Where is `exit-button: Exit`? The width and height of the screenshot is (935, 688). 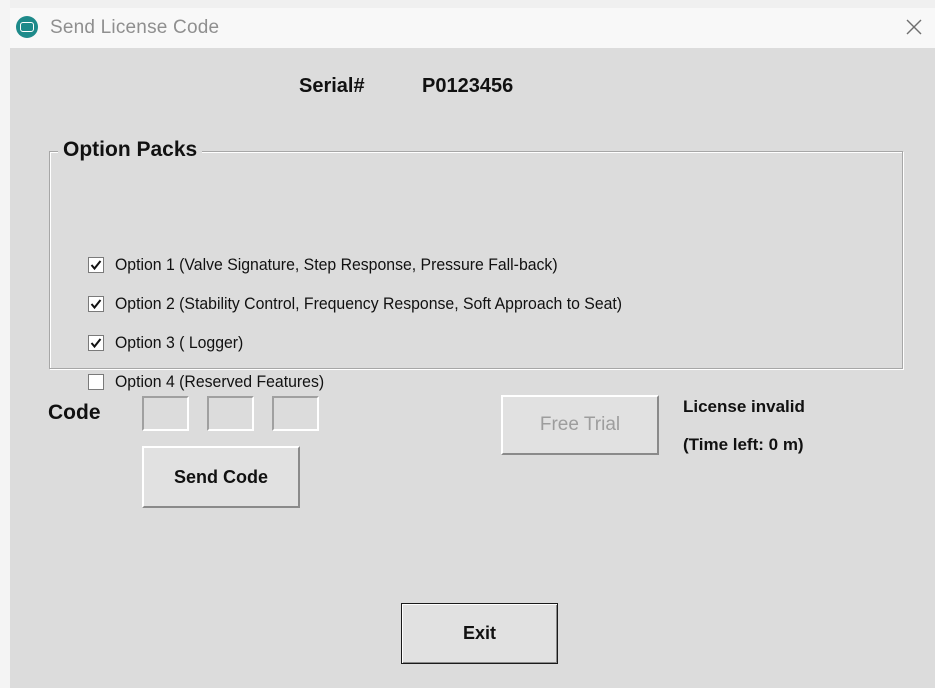
exit-button: Exit is located at coordinates (479, 633).